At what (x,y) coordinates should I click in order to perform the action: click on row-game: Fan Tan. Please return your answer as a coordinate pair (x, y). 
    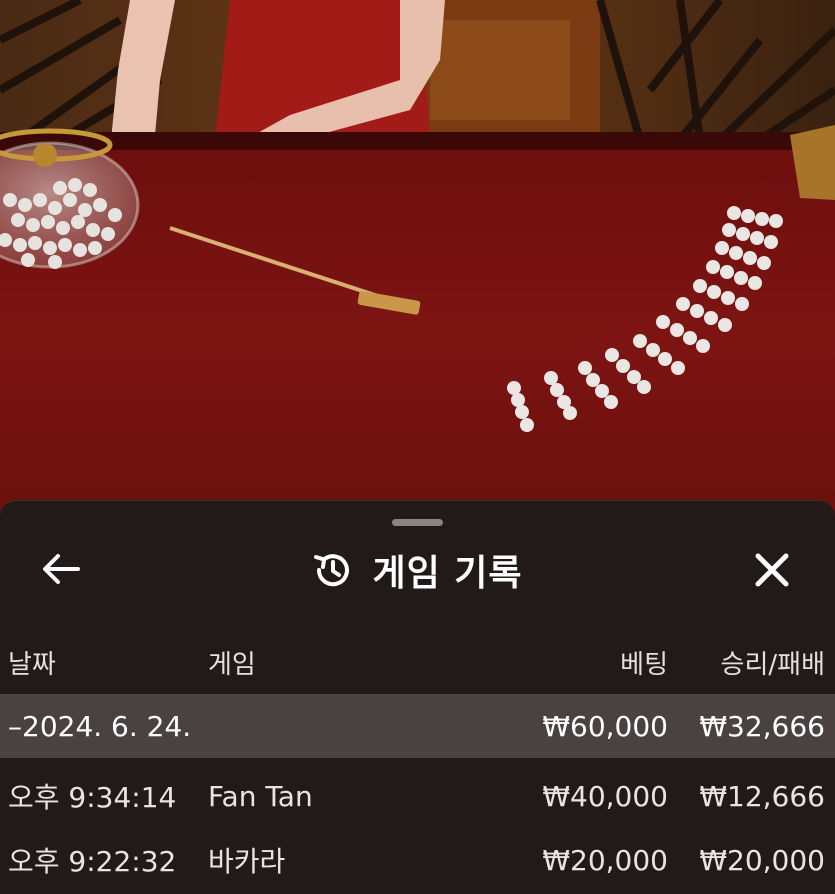
    Looking at the image, I should click on (260, 796).